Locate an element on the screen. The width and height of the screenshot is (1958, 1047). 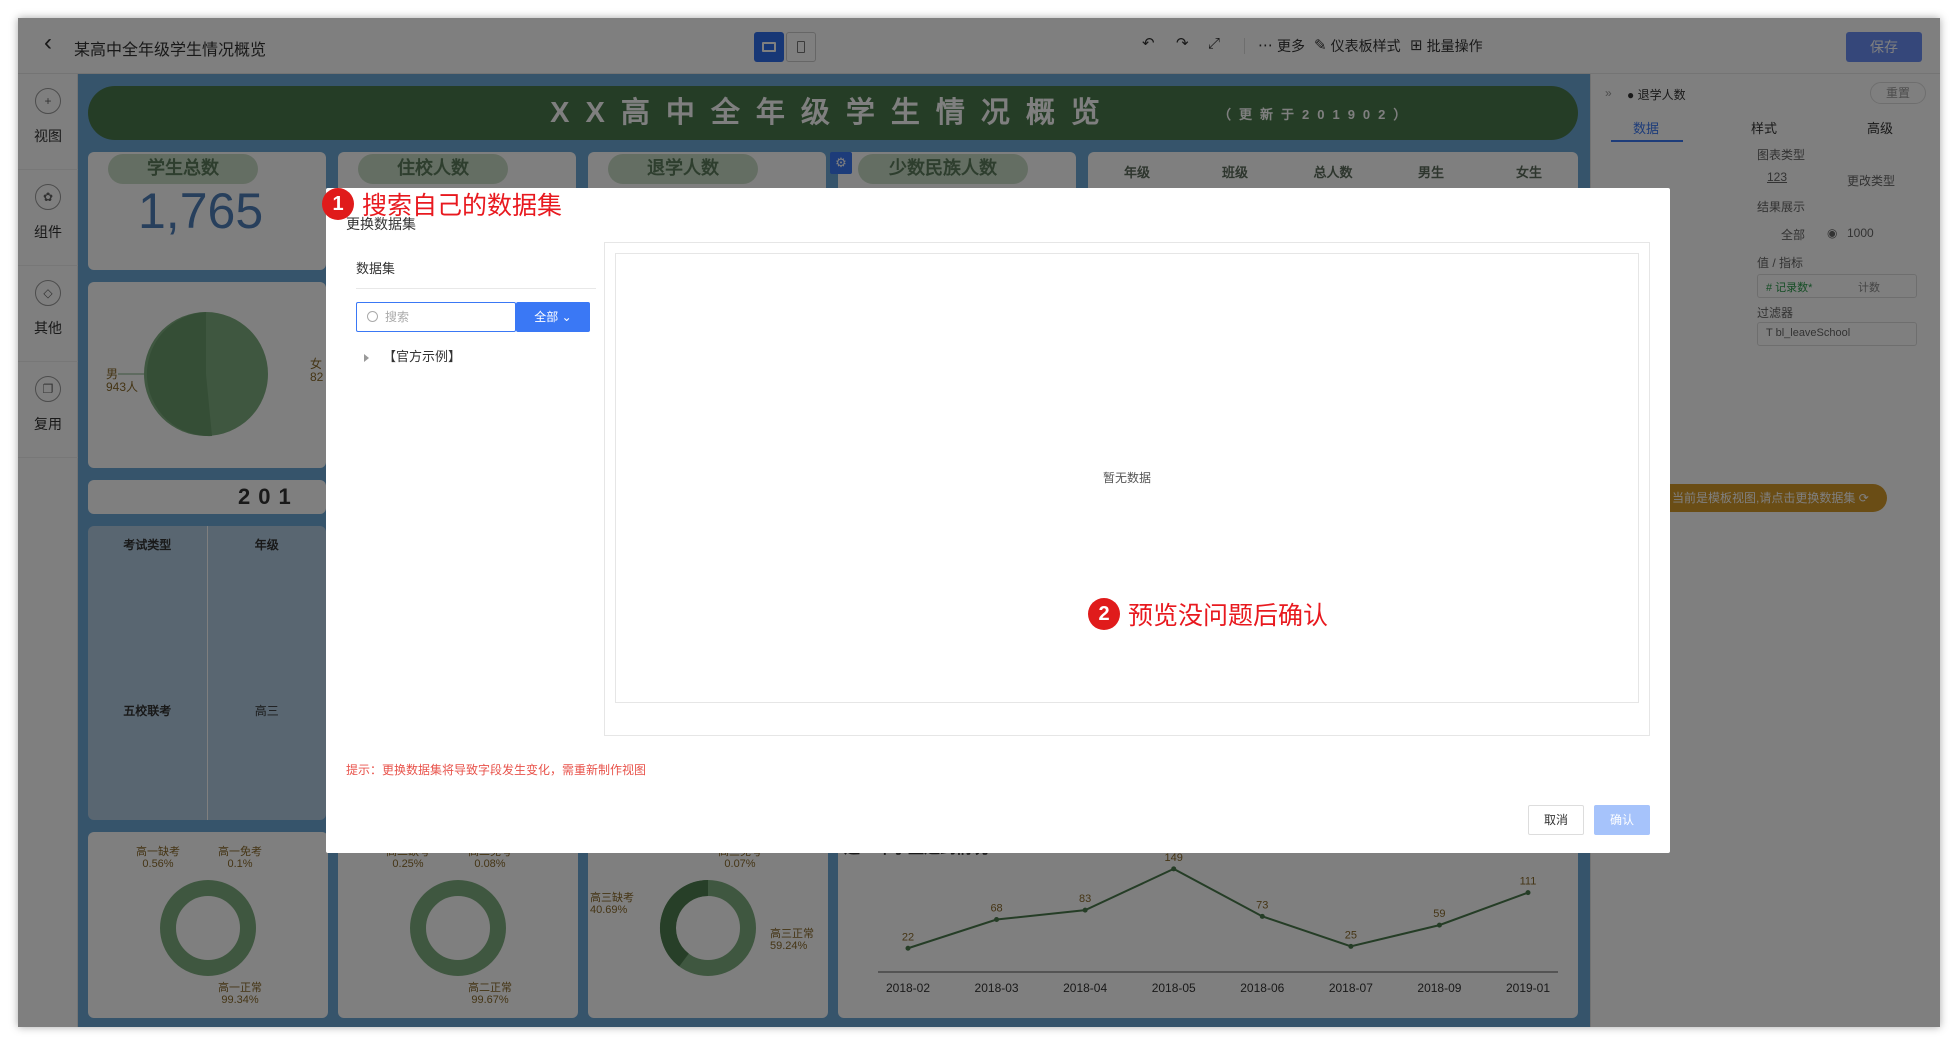
search-placeholder: 搜索 is located at coordinates (397, 317).